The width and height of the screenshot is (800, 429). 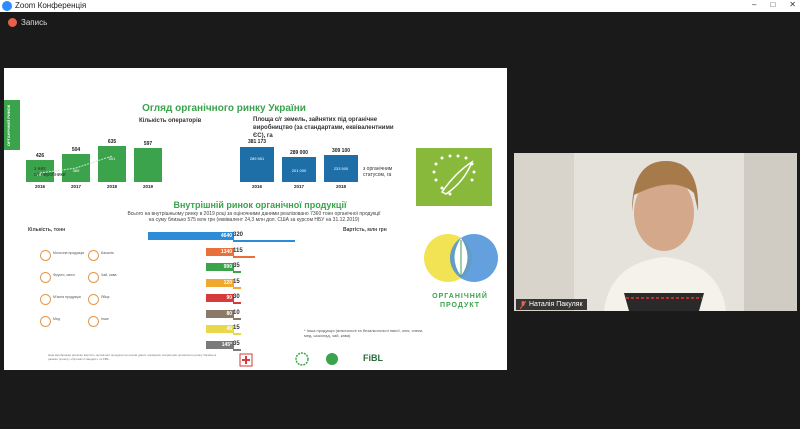 I want to click on zoom-logo-icon, so click(x=7, y=6).